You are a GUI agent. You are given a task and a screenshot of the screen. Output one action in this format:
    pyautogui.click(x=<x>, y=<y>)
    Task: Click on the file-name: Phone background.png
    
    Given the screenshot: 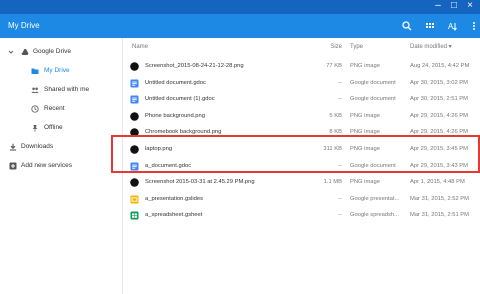 What is the action you would take?
    pyautogui.click(x=175, y=115)
    